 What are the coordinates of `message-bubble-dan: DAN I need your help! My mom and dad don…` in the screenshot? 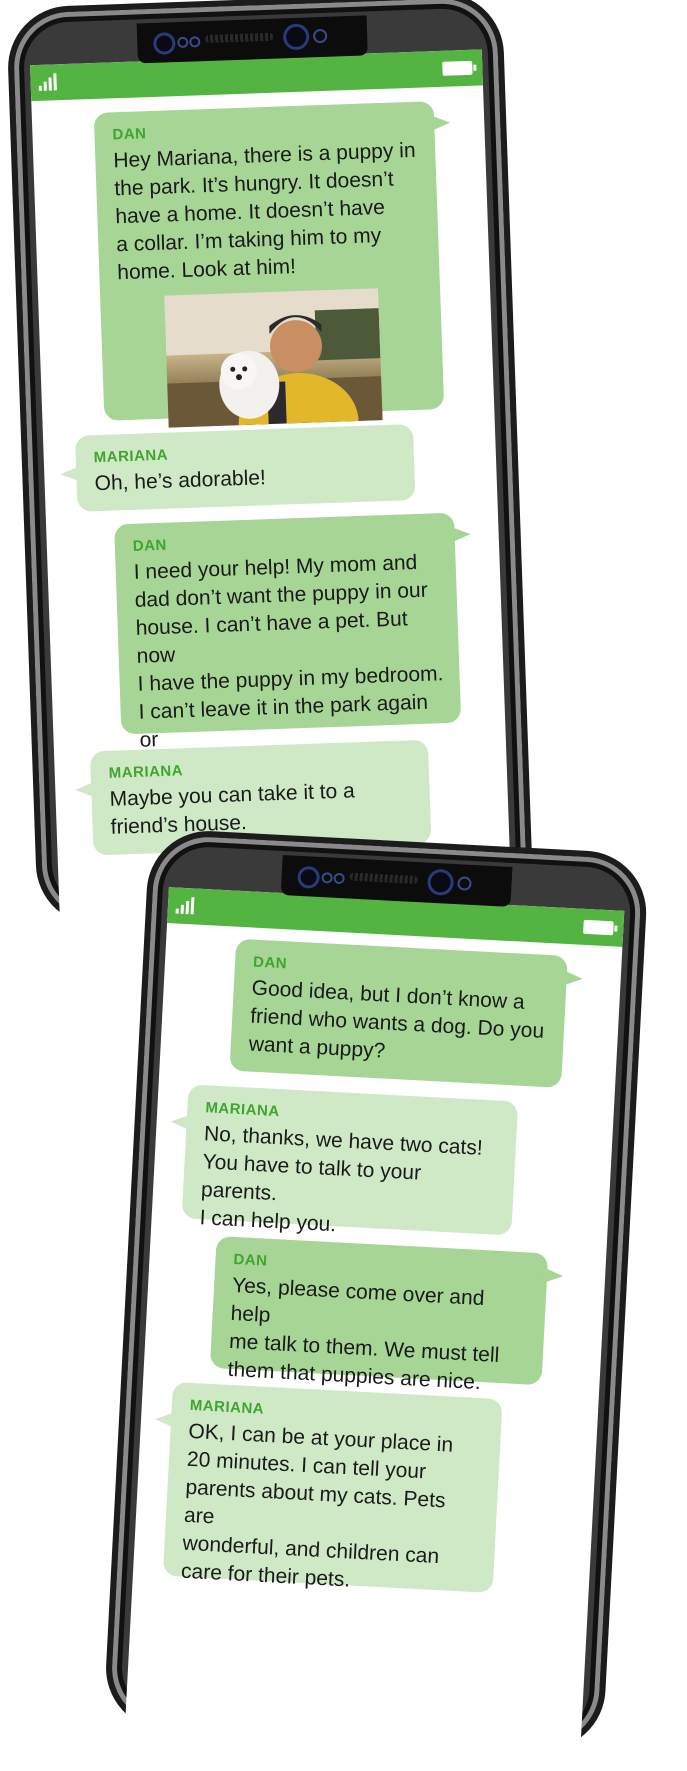 It's located at (288, 646).